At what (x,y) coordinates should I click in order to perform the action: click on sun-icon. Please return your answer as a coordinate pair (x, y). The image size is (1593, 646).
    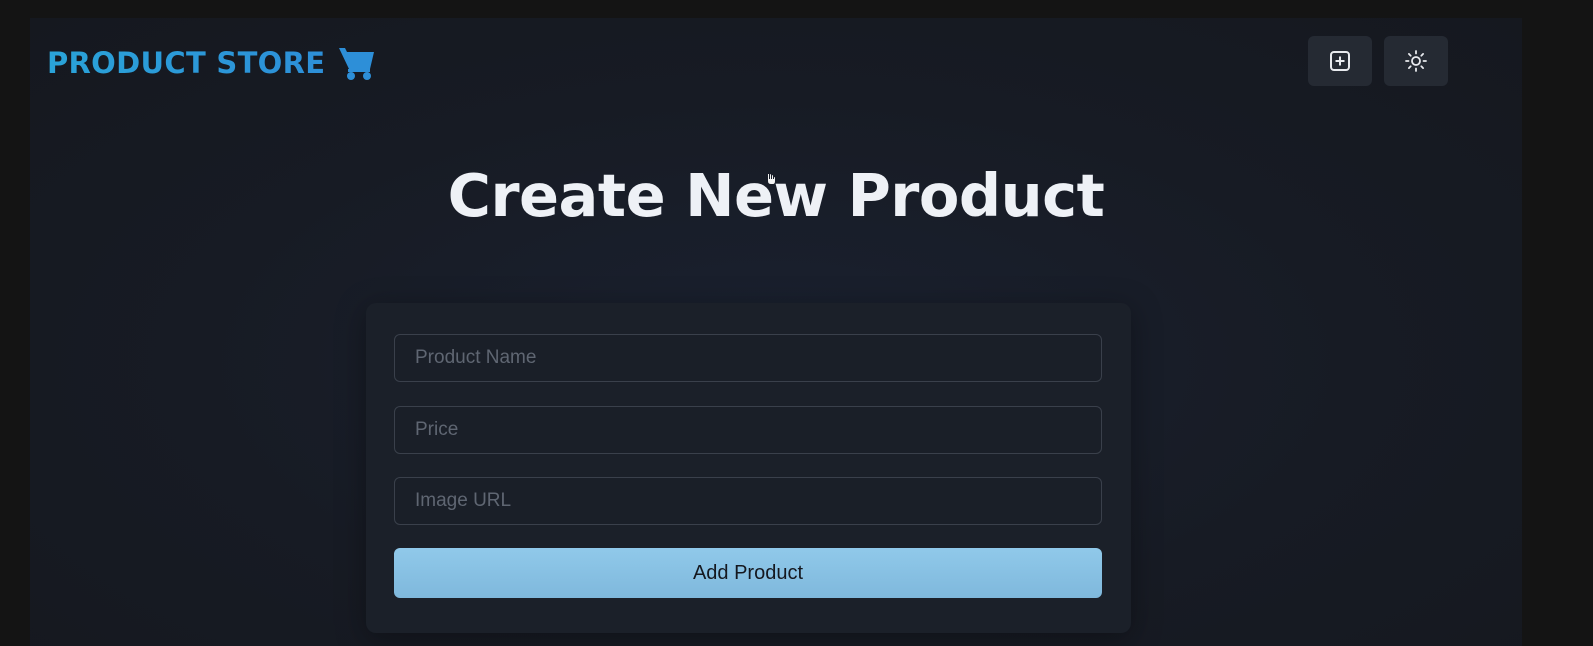
    Looking at the image, I should click on (1416, 61).